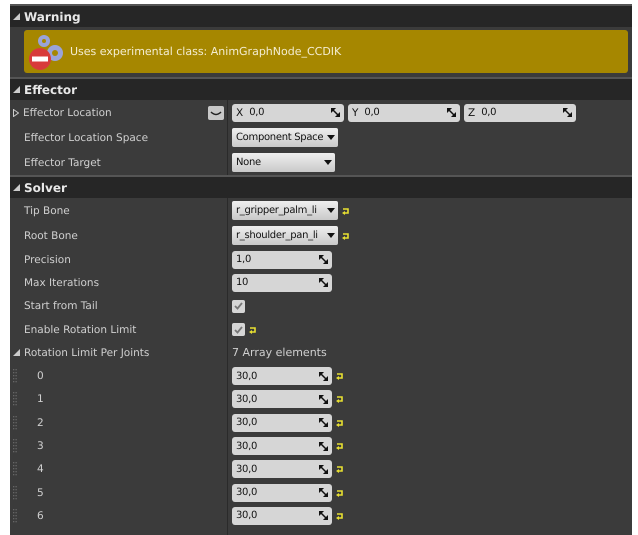 This screenshot has width=638, height=535. I want to click on element-index: 5, so click(40, 492).